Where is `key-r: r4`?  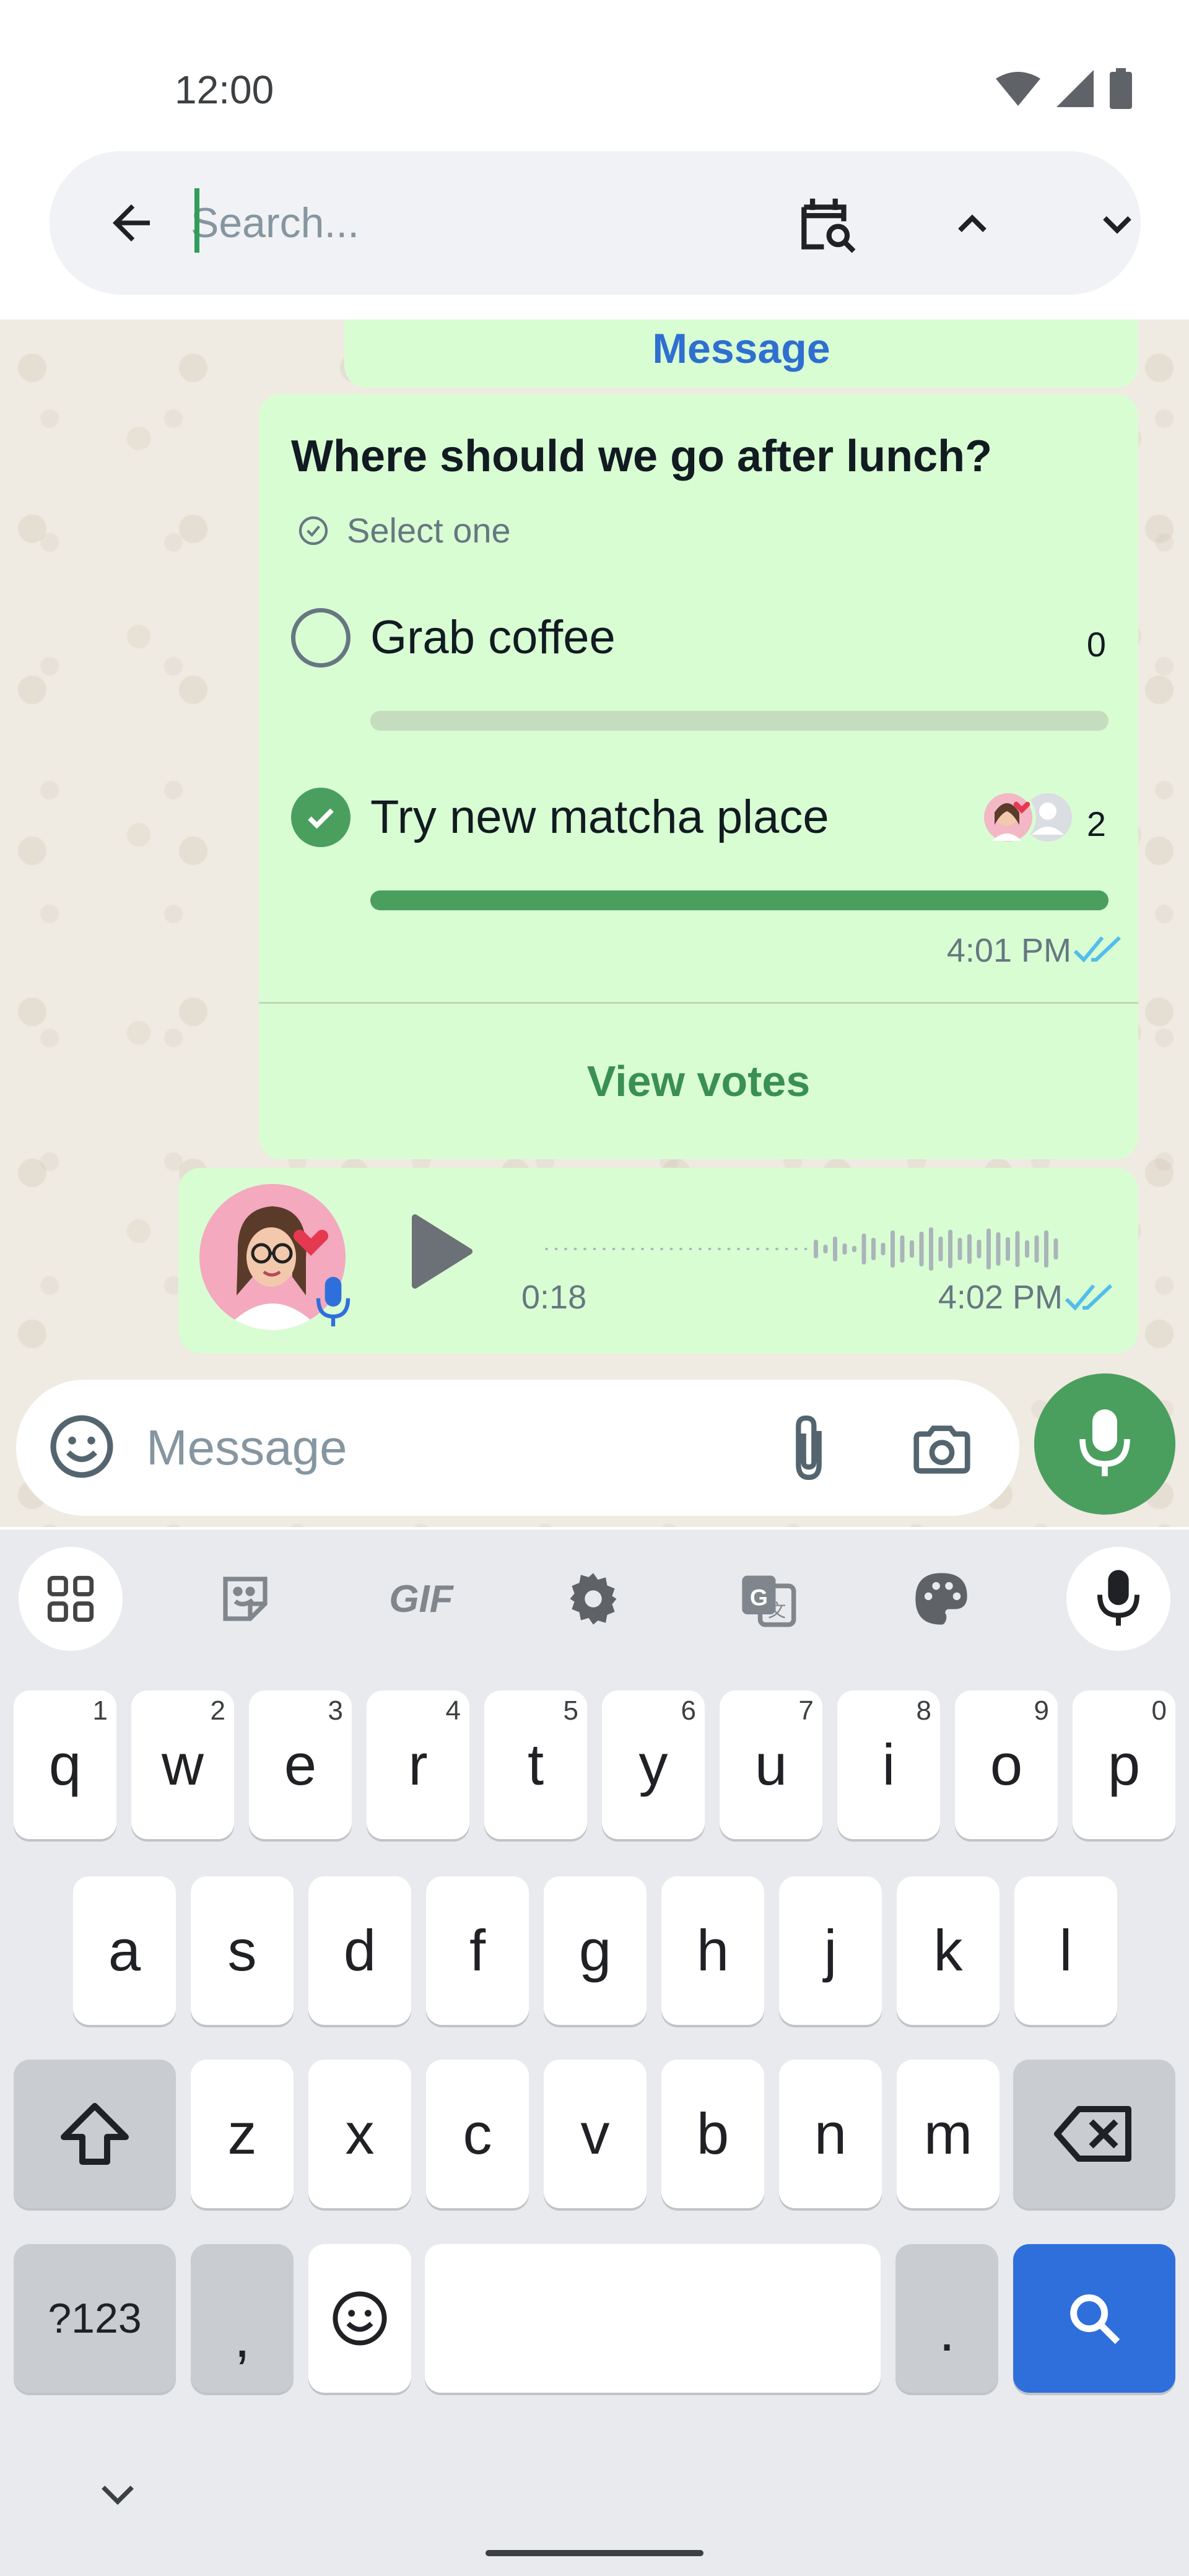
key-r: r4 is located at coordinates (418, 1765).